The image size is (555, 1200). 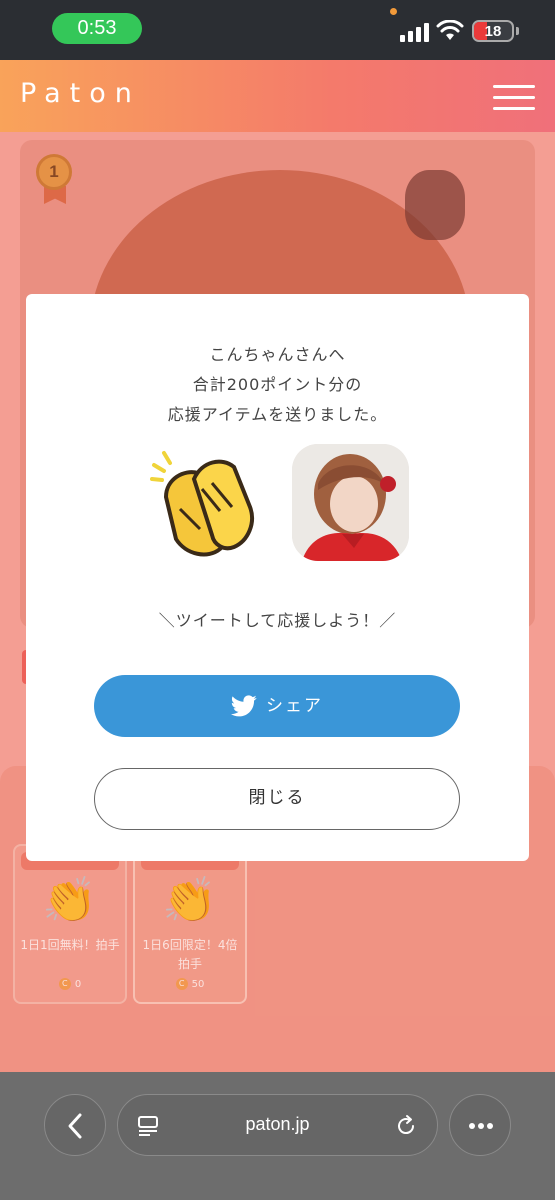 I want to click on ellipsis-icon, so click(x=481, y=1126).